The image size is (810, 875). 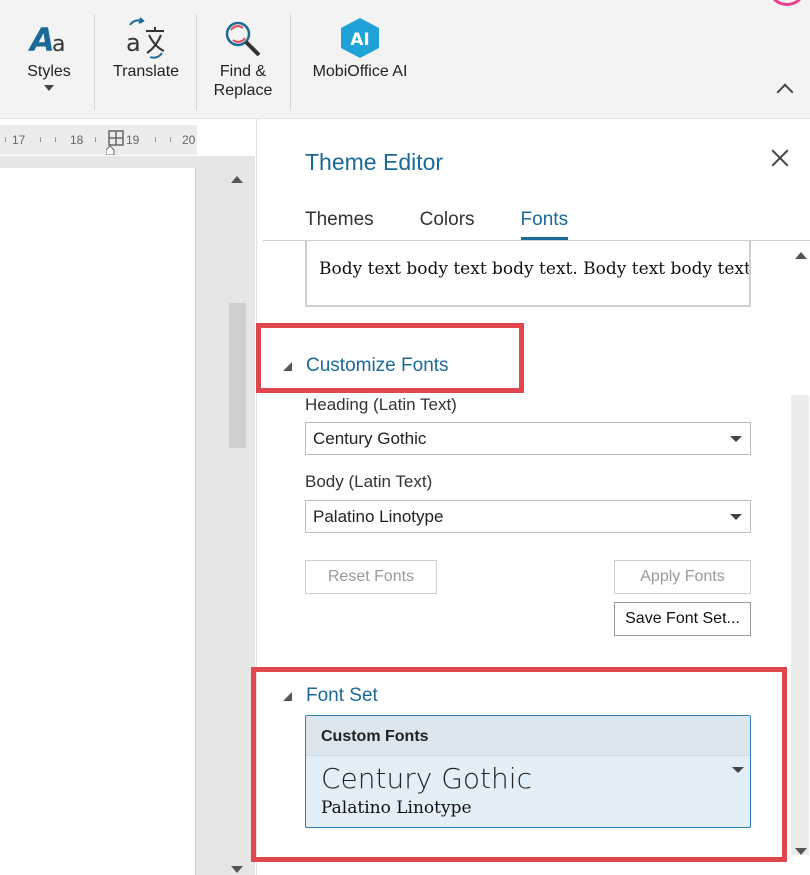 I want to click on find-replace-label-line1: Find &, so click(x=243, y=71).